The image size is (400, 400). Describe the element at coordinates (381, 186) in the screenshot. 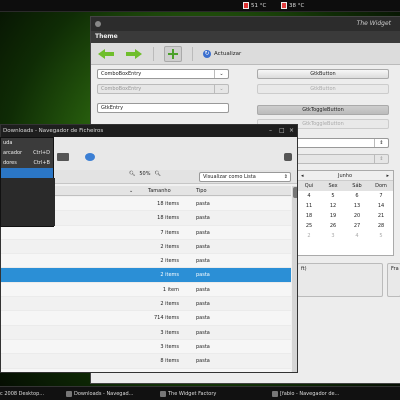

I see `calendar-weekday: Dom` at that location.